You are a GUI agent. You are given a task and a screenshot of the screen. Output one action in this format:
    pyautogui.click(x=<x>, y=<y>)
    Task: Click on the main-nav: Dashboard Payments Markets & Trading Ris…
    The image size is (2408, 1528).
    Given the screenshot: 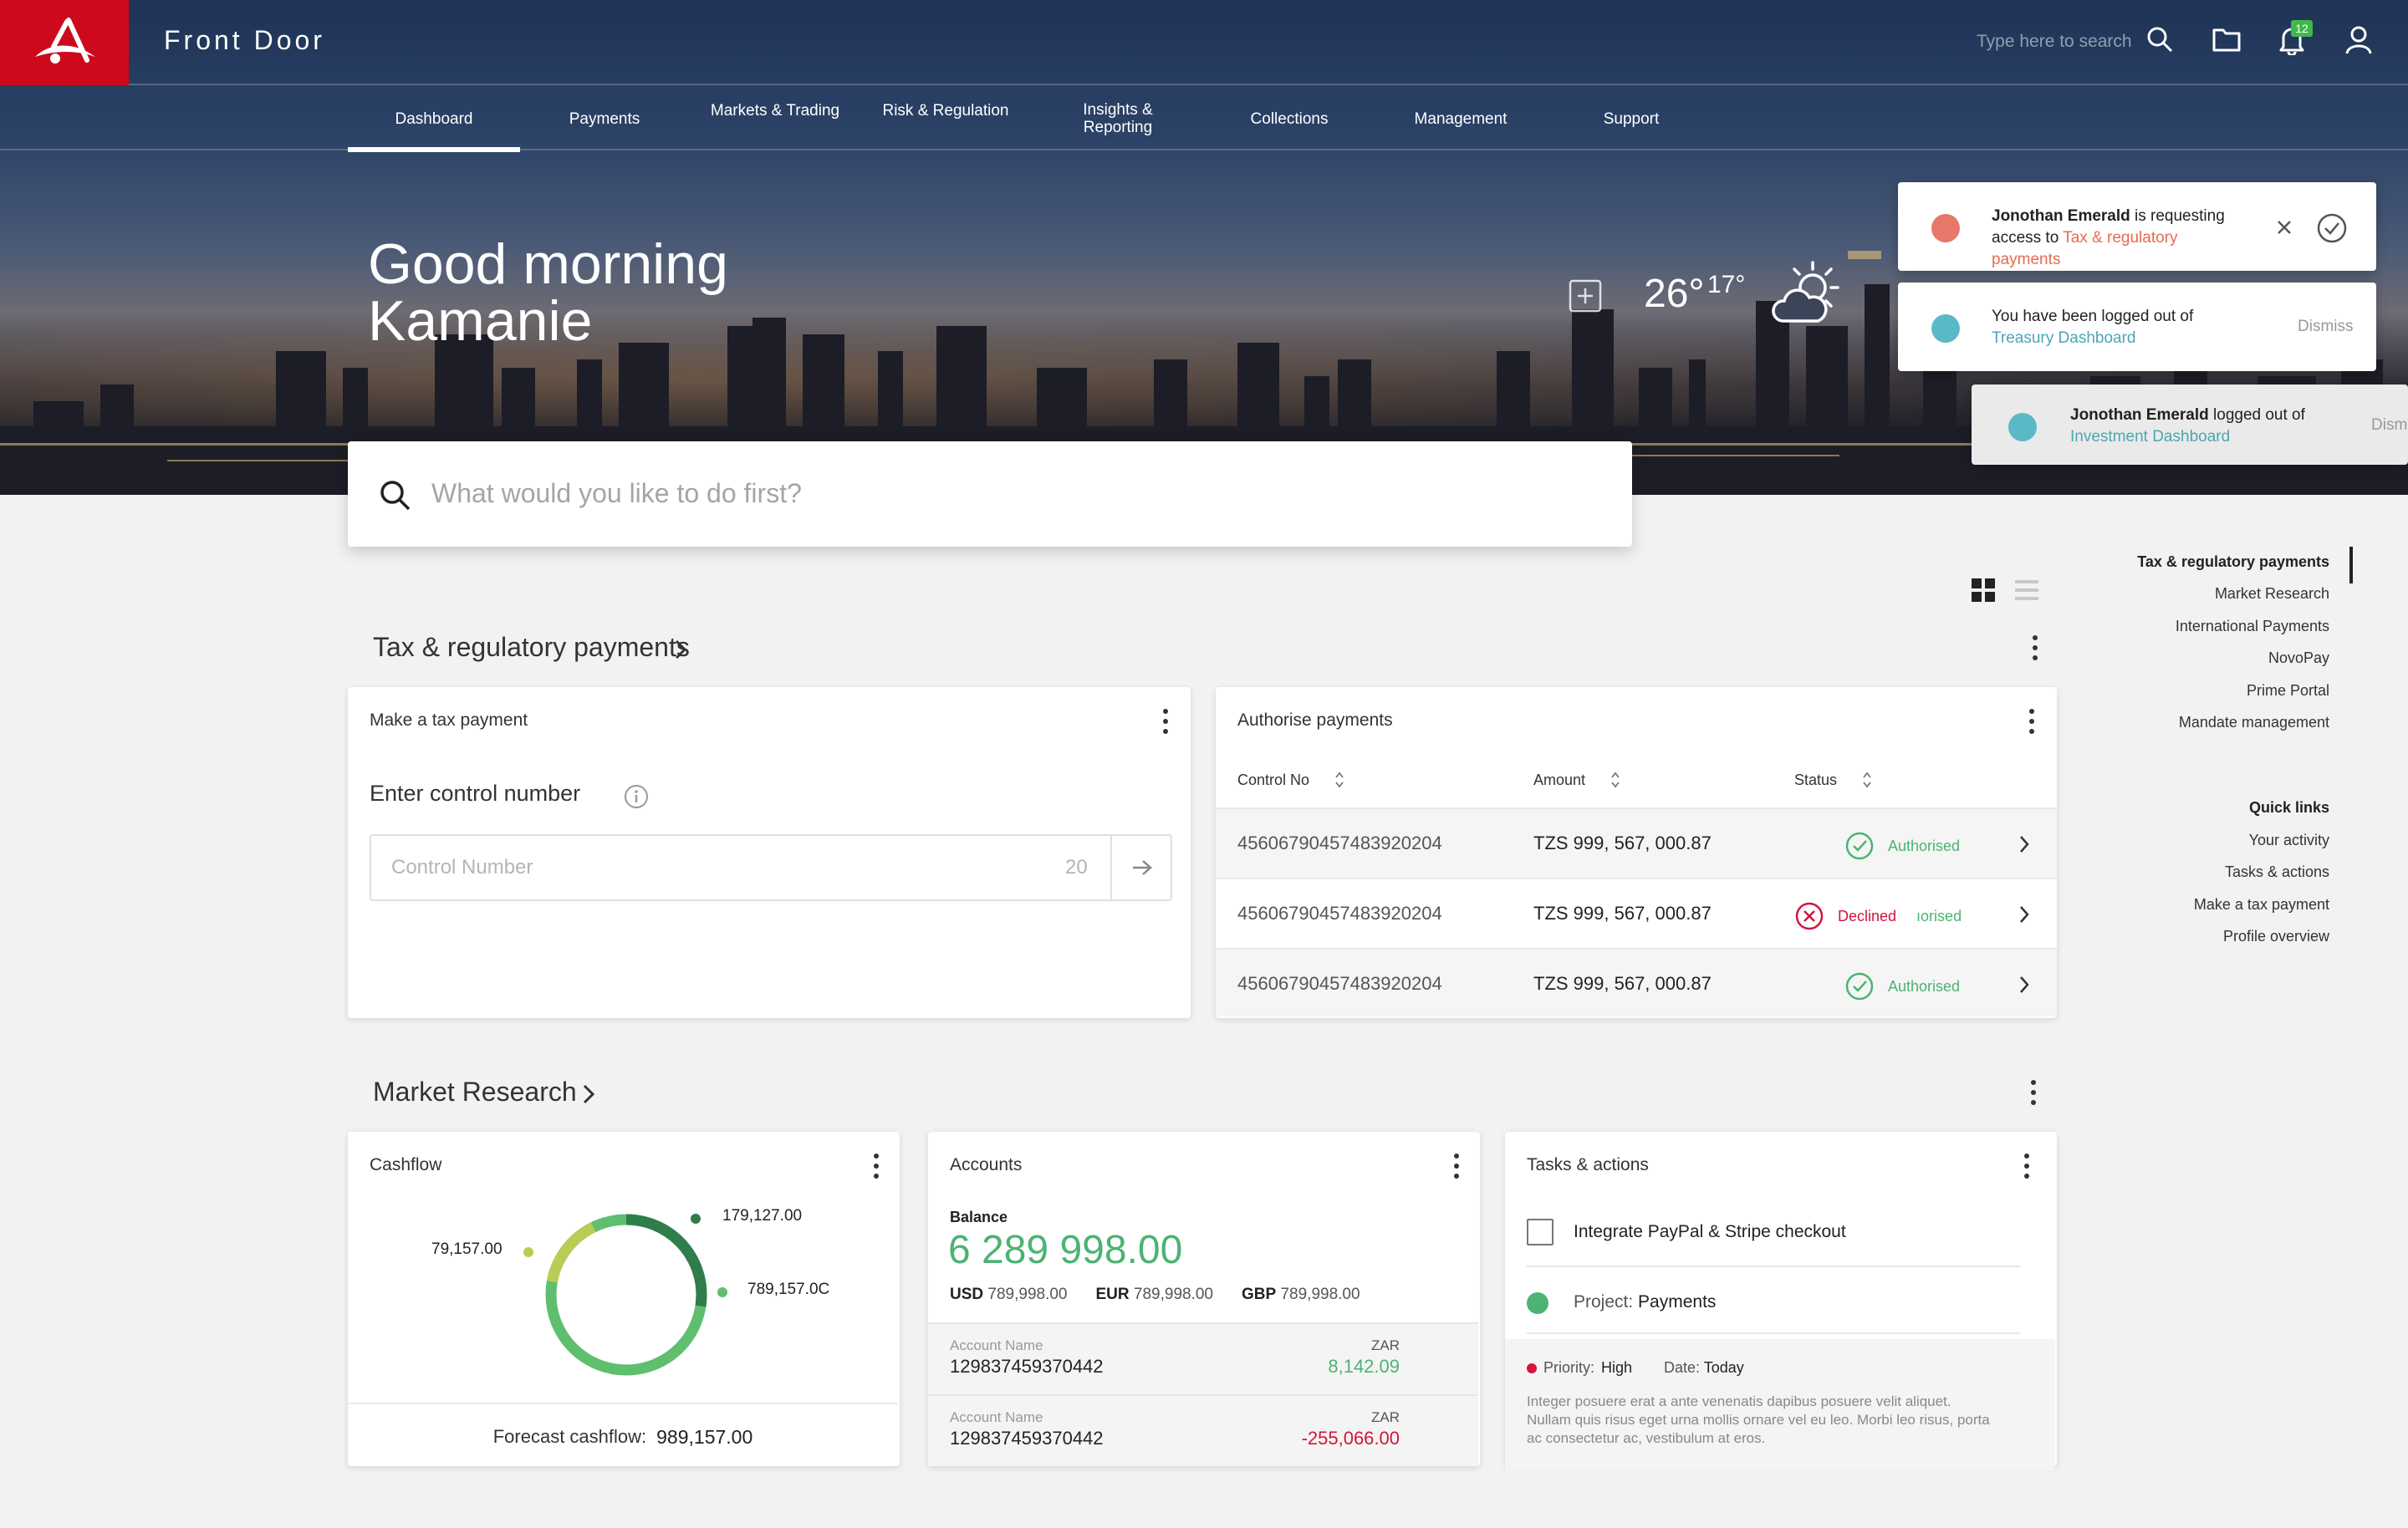 What is the action you would take?
    pyautogui.click(x=1204, y=119)
    